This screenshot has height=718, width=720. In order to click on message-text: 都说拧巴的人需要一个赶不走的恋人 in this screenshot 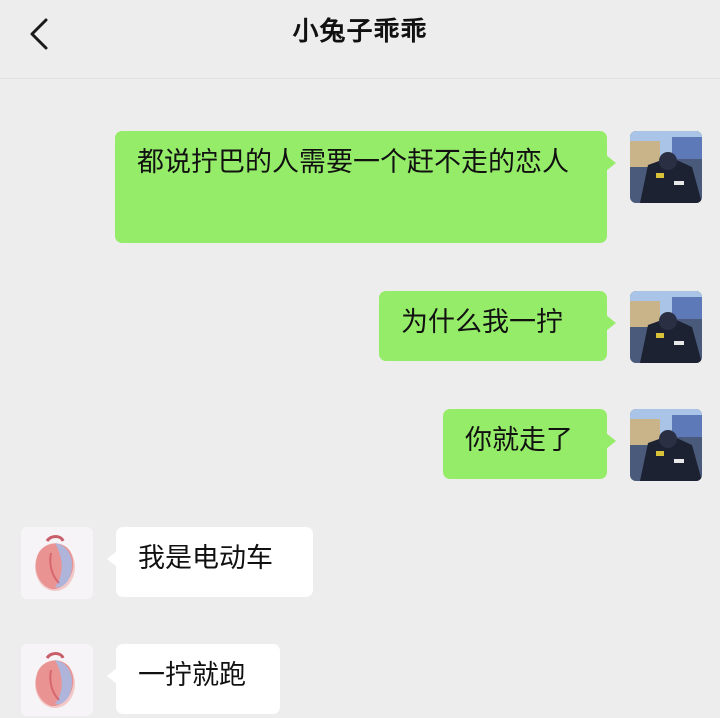, I will do `click(353, 162)`.